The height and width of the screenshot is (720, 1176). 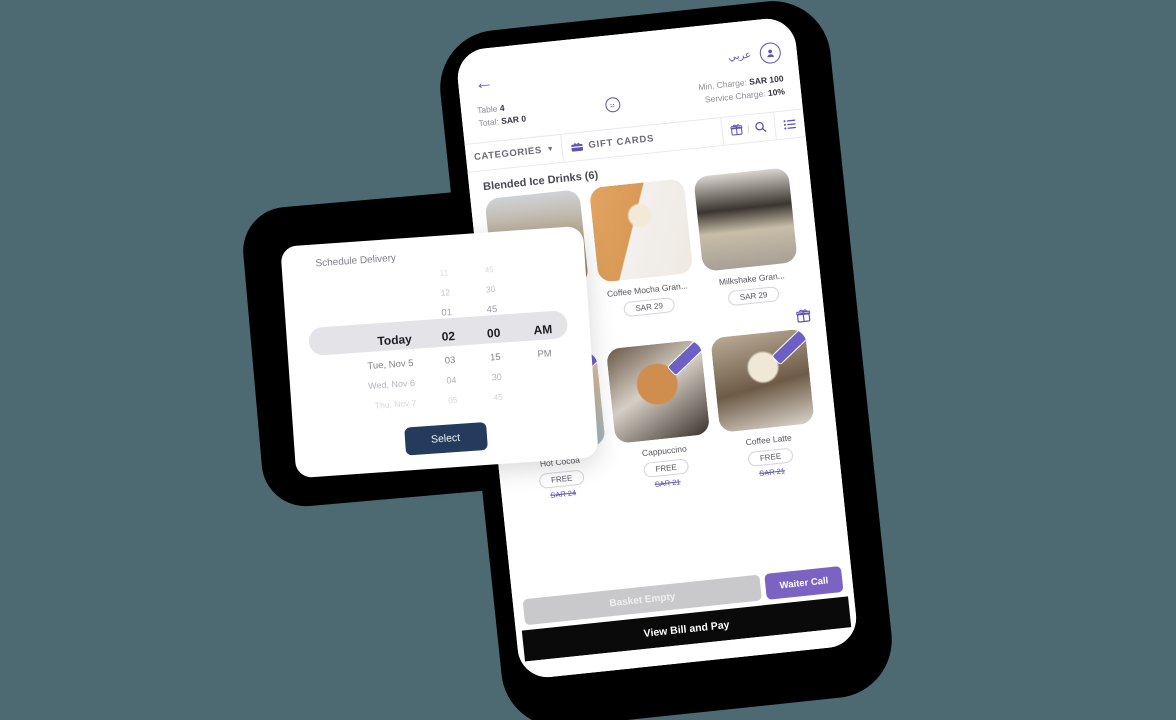 I want to click on list-view-button, so click(x=790, y=124).